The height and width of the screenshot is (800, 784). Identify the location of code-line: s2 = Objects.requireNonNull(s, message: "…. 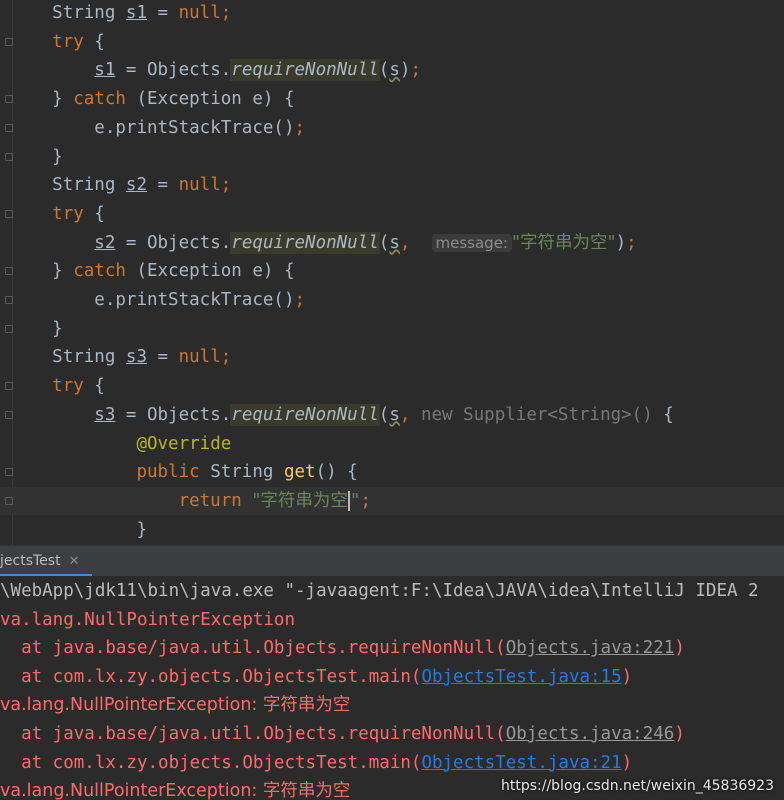
(323, 243).